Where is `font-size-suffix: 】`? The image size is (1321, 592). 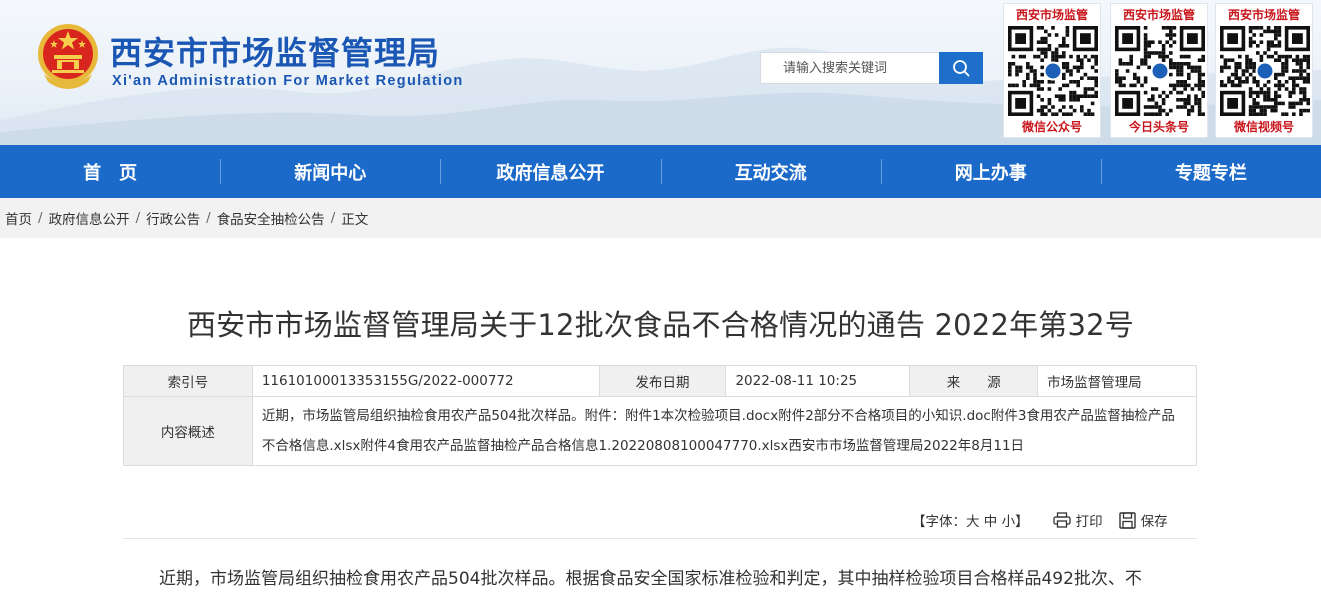 font-size-suffix: 】 is located at coordinates (1022, 522).